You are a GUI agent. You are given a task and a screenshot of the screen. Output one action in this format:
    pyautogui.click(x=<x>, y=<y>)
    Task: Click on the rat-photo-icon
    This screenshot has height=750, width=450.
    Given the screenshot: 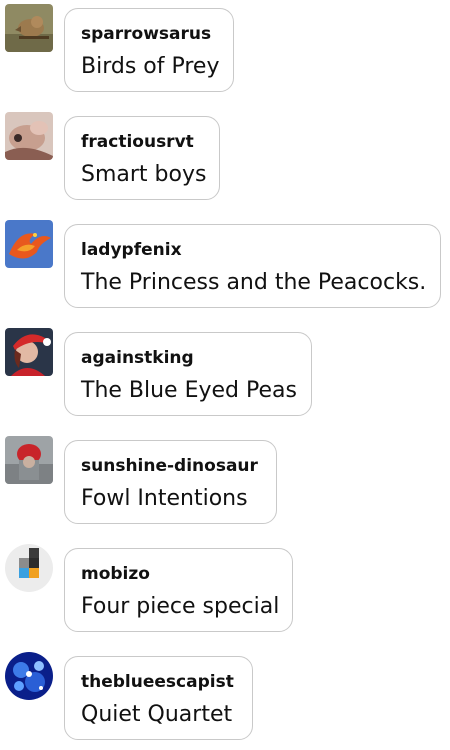 What is the action you would take?
    pyautogui.click(x=29, y=136)
    